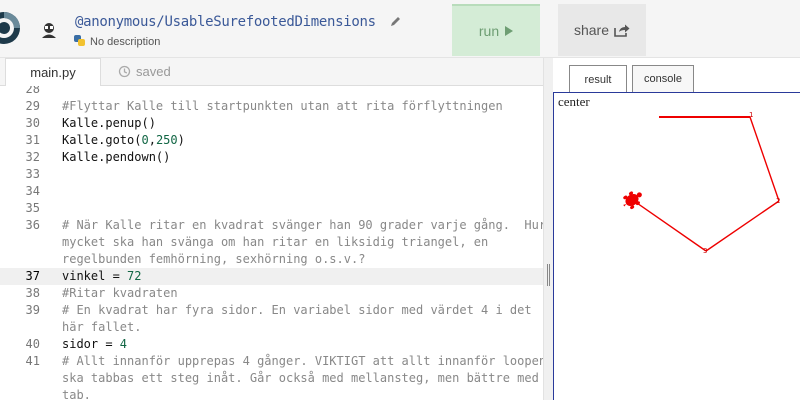  Describe the element at coordinates (705, 251) in the screenshot. I see `vertex-label-3: 3` at that location.